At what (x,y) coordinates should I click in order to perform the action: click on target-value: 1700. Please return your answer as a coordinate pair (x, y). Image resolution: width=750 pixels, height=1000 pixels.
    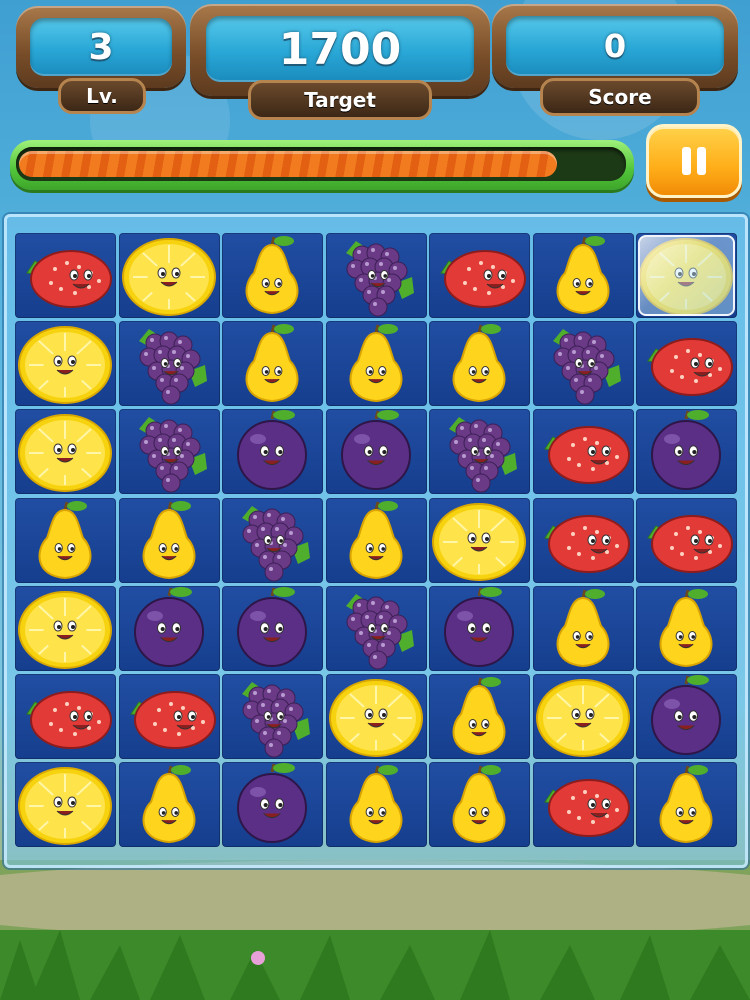
    Looking at the image, I should click on (340, 49).